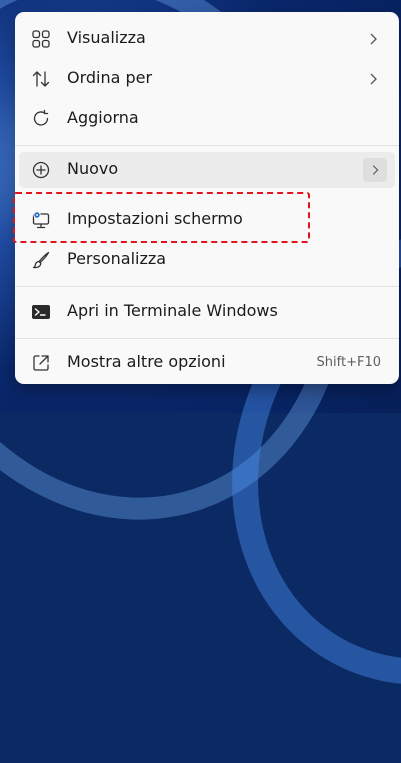 The height and width of the screenshot is (763, 401). I want to click on menu-item-visualizza: Visualizza, so click(207, 39).